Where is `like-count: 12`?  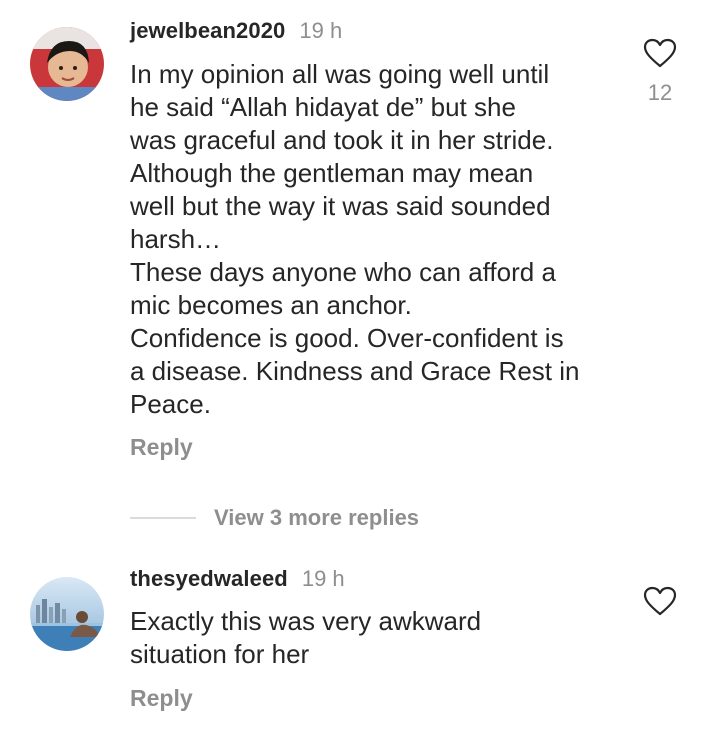 like-count: 12 is located at coordinates (660, 92).